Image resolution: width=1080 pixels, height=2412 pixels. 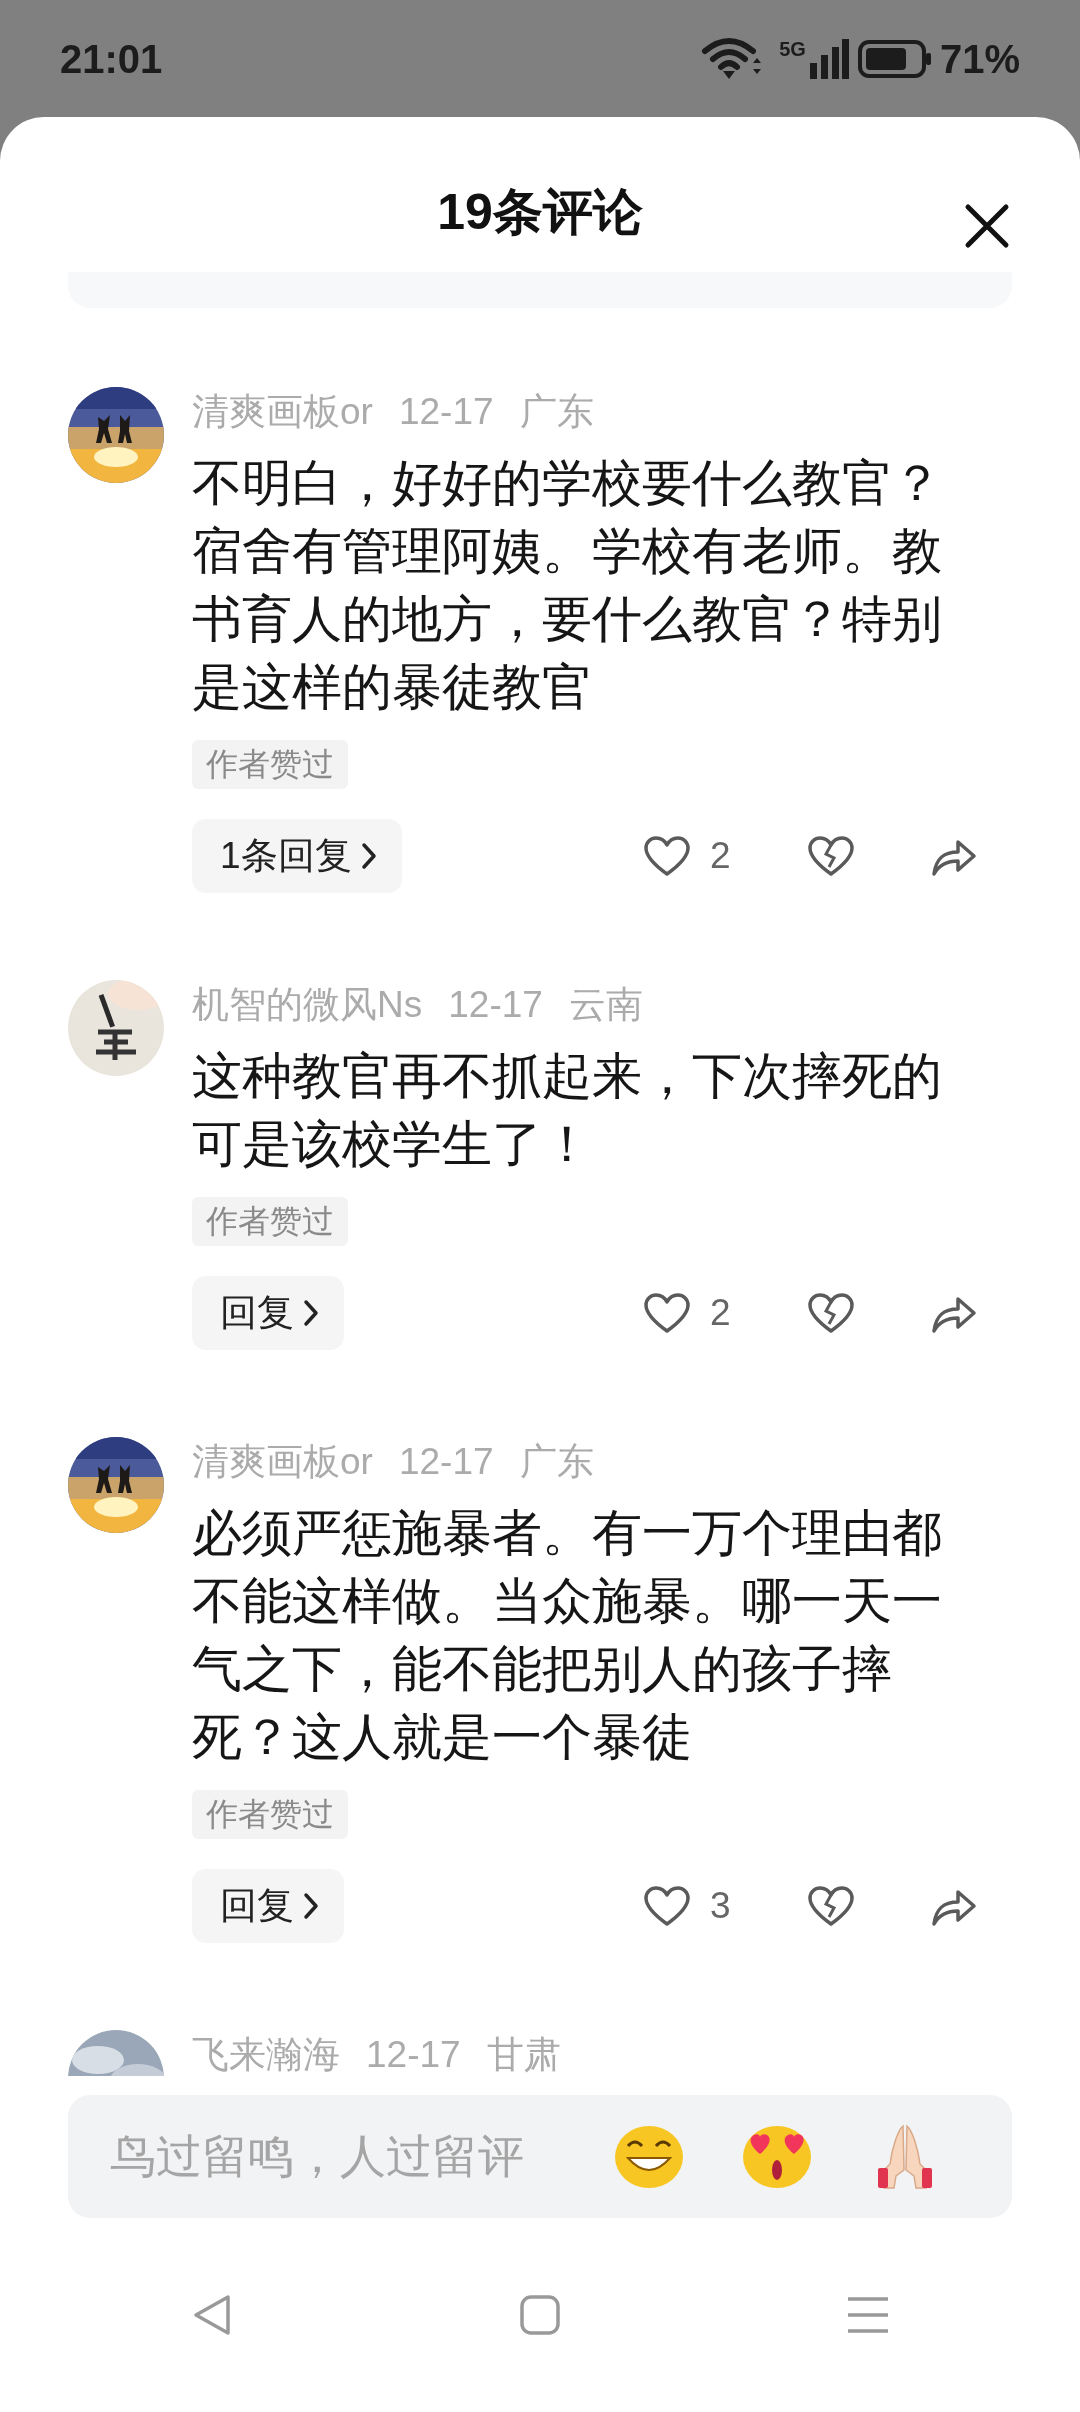 What do you see at coordinates (111, 59) in the screenshot?
I see `clock-time: 21:01` at bounding box center [111, 59].